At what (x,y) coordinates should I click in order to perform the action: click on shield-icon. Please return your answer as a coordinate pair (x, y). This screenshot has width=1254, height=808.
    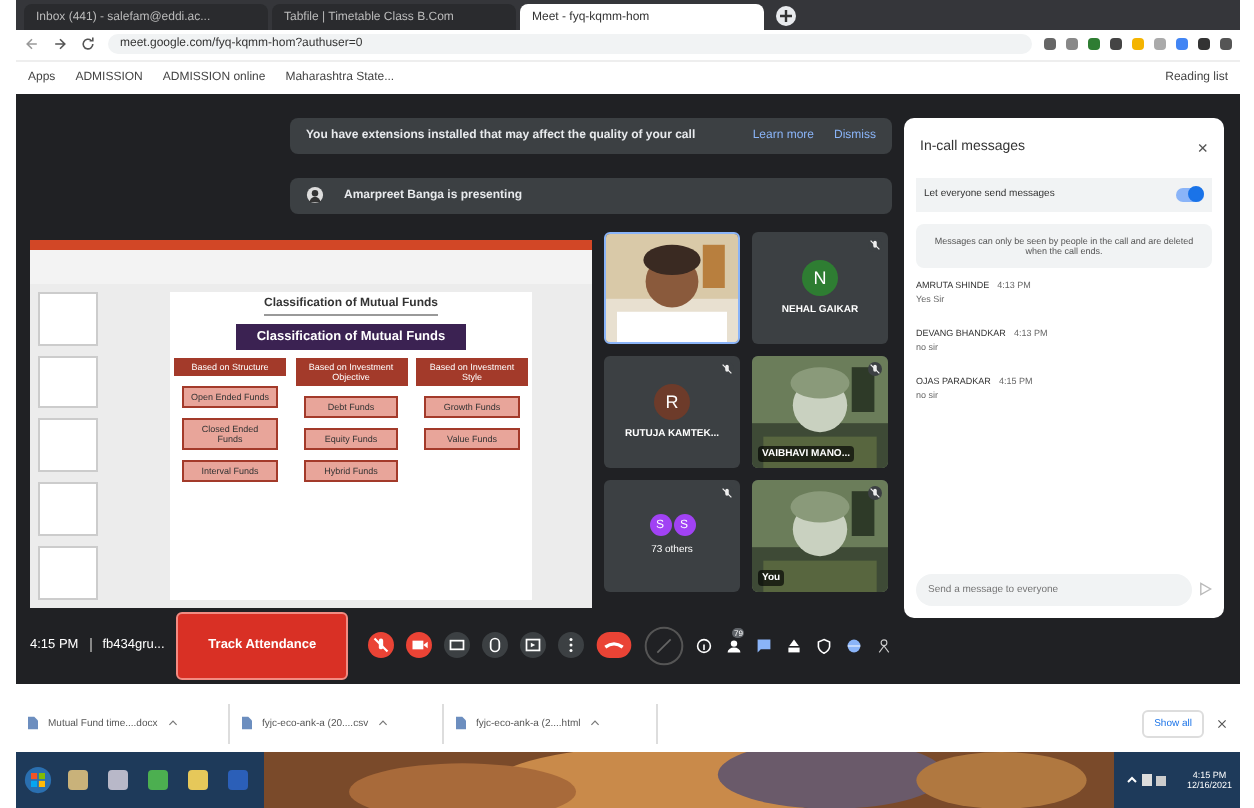
    Looking at the image, I should click on (824, 645).